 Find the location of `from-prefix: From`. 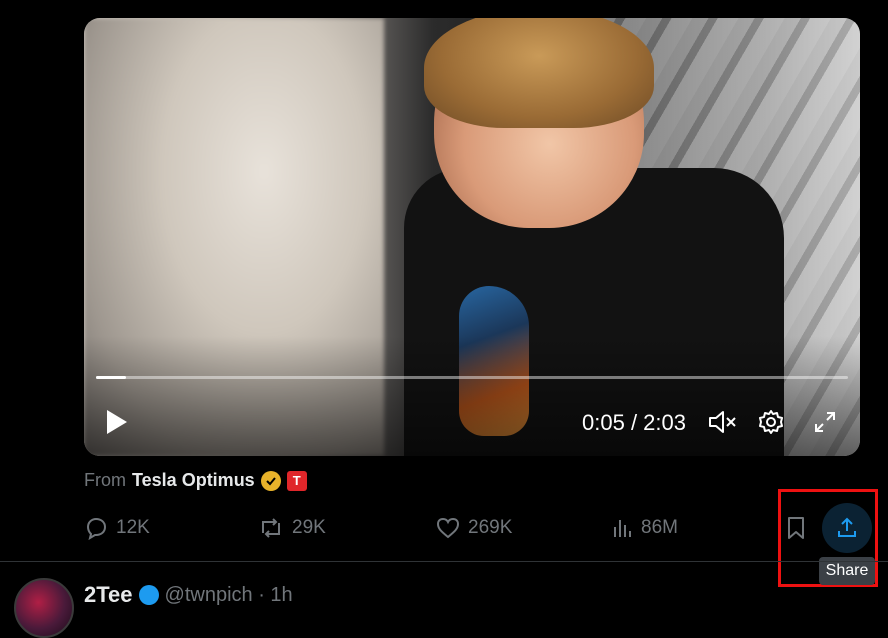

from-prefix: From is located at coordinates (105, 480).